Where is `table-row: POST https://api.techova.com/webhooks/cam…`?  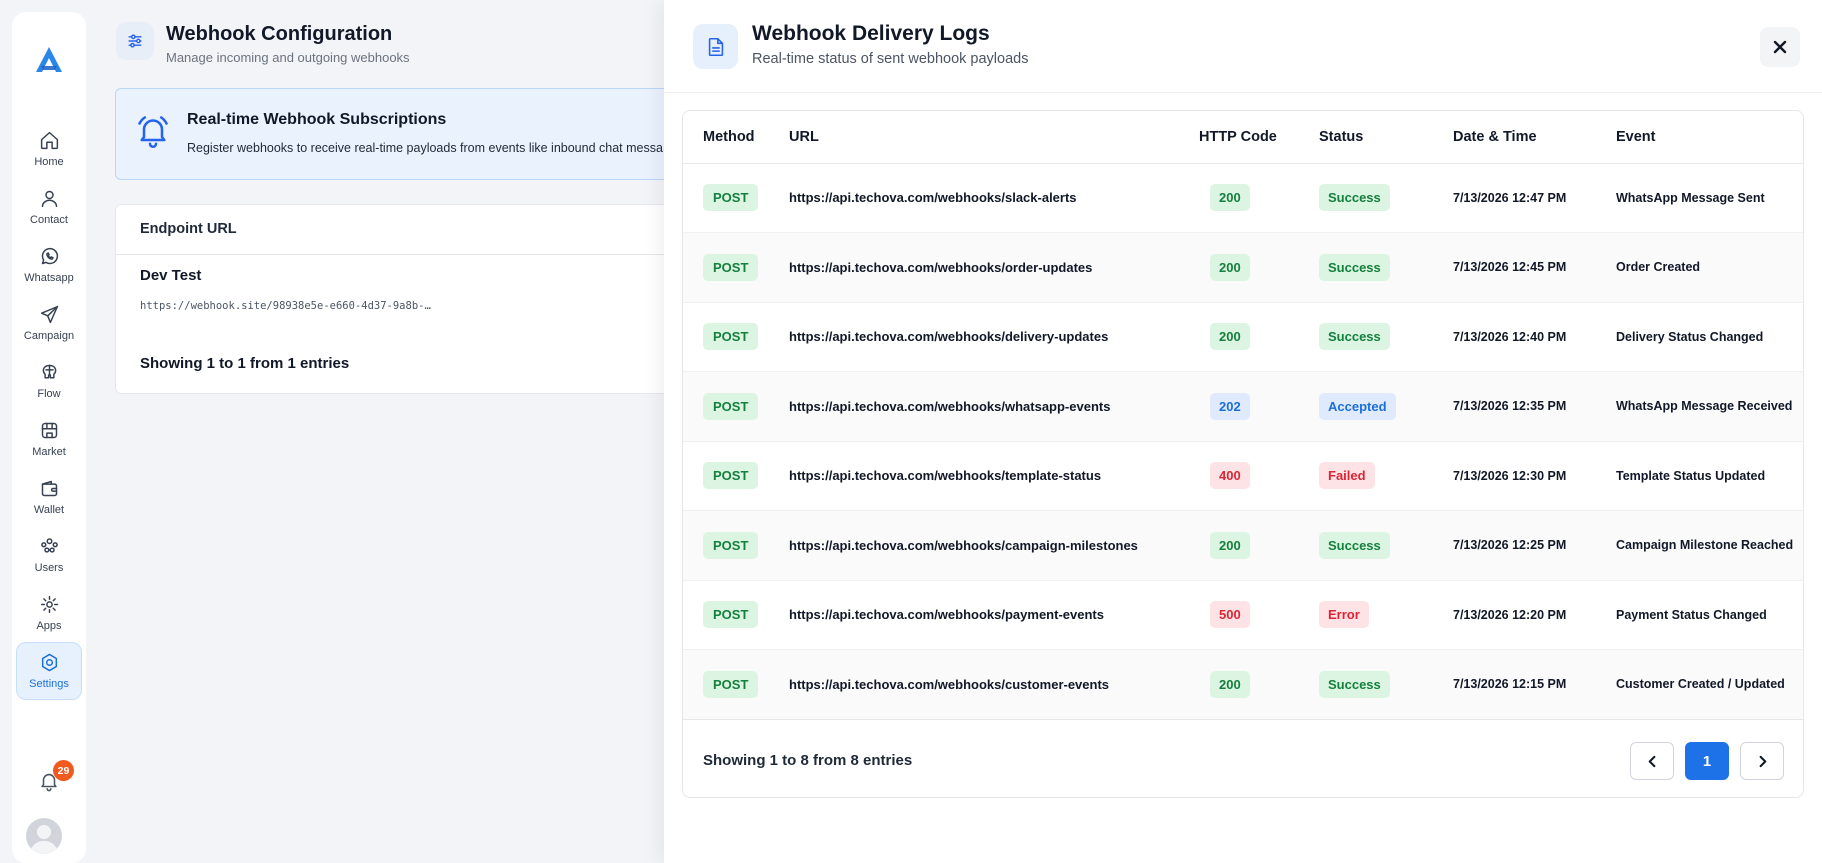 table-row: POST https://api.techova.com/webhooks/cam… is located at coordinates (1243, 545).